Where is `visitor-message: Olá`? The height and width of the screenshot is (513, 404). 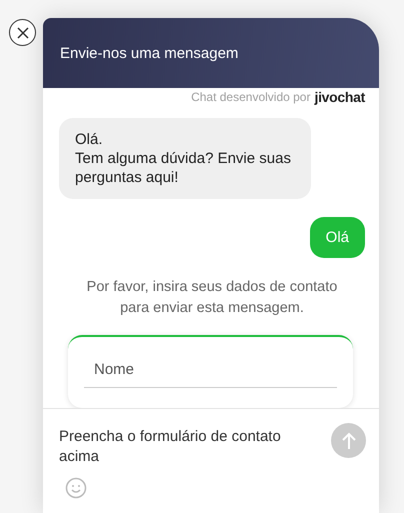 visitor-message: Olá is located at coordinates (337, 237).